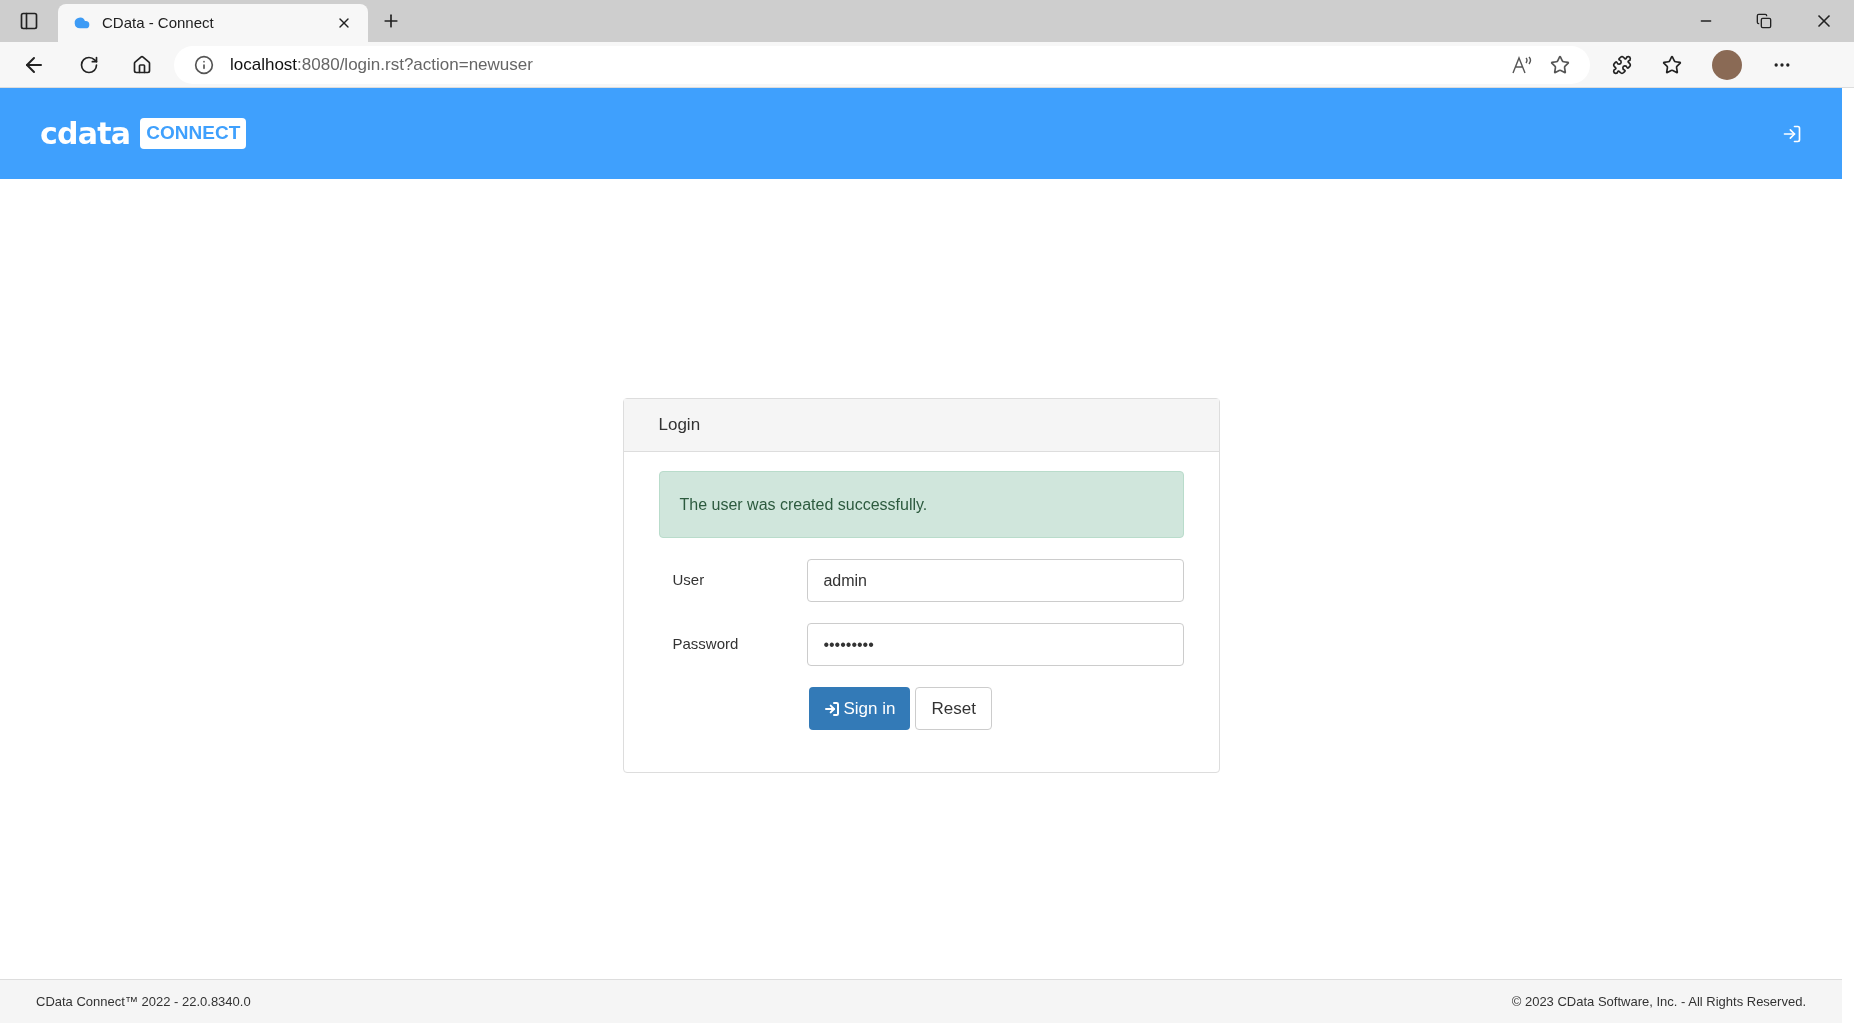 This screenshot has width=1854, height=1023. I want to click on add-favorite-icon, so click(1560, 64).